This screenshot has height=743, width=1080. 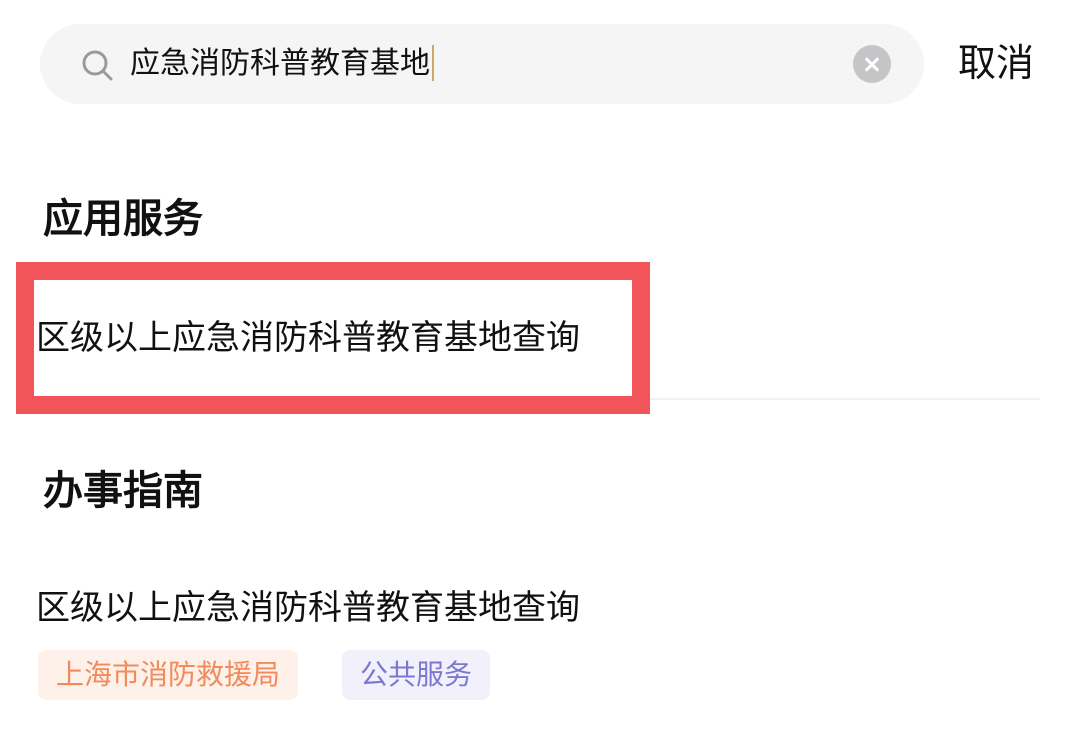 I want to click on tag-service-type: 公共服务, so click(x=416, y=675).